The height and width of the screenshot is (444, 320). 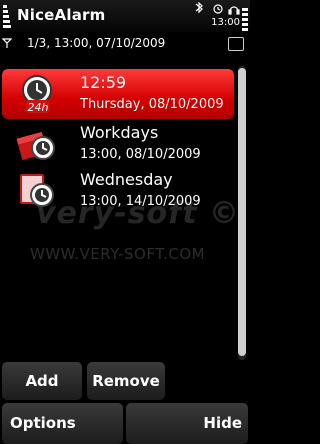 I want to click on status-clock: 13:00, so click(x=225, y=22).